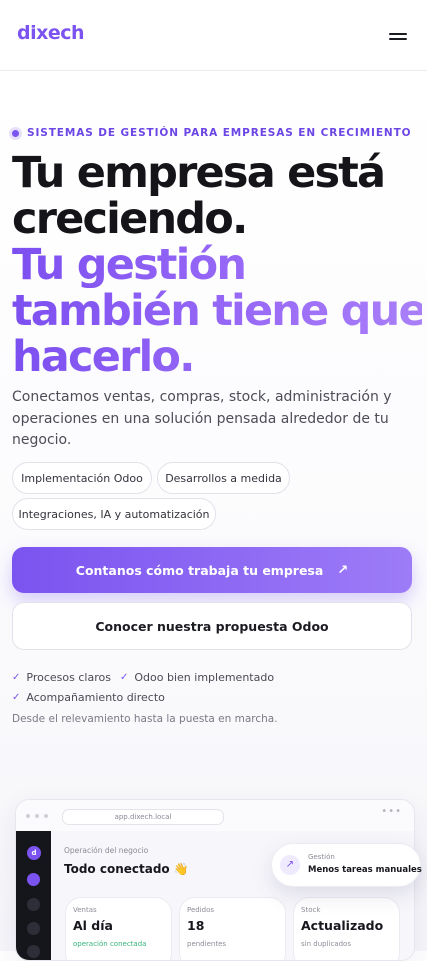 The width and height of the screenshot is (427, 961). I want to click on chip-desarrollos: Desarrollos a medida, so click(223, 478).